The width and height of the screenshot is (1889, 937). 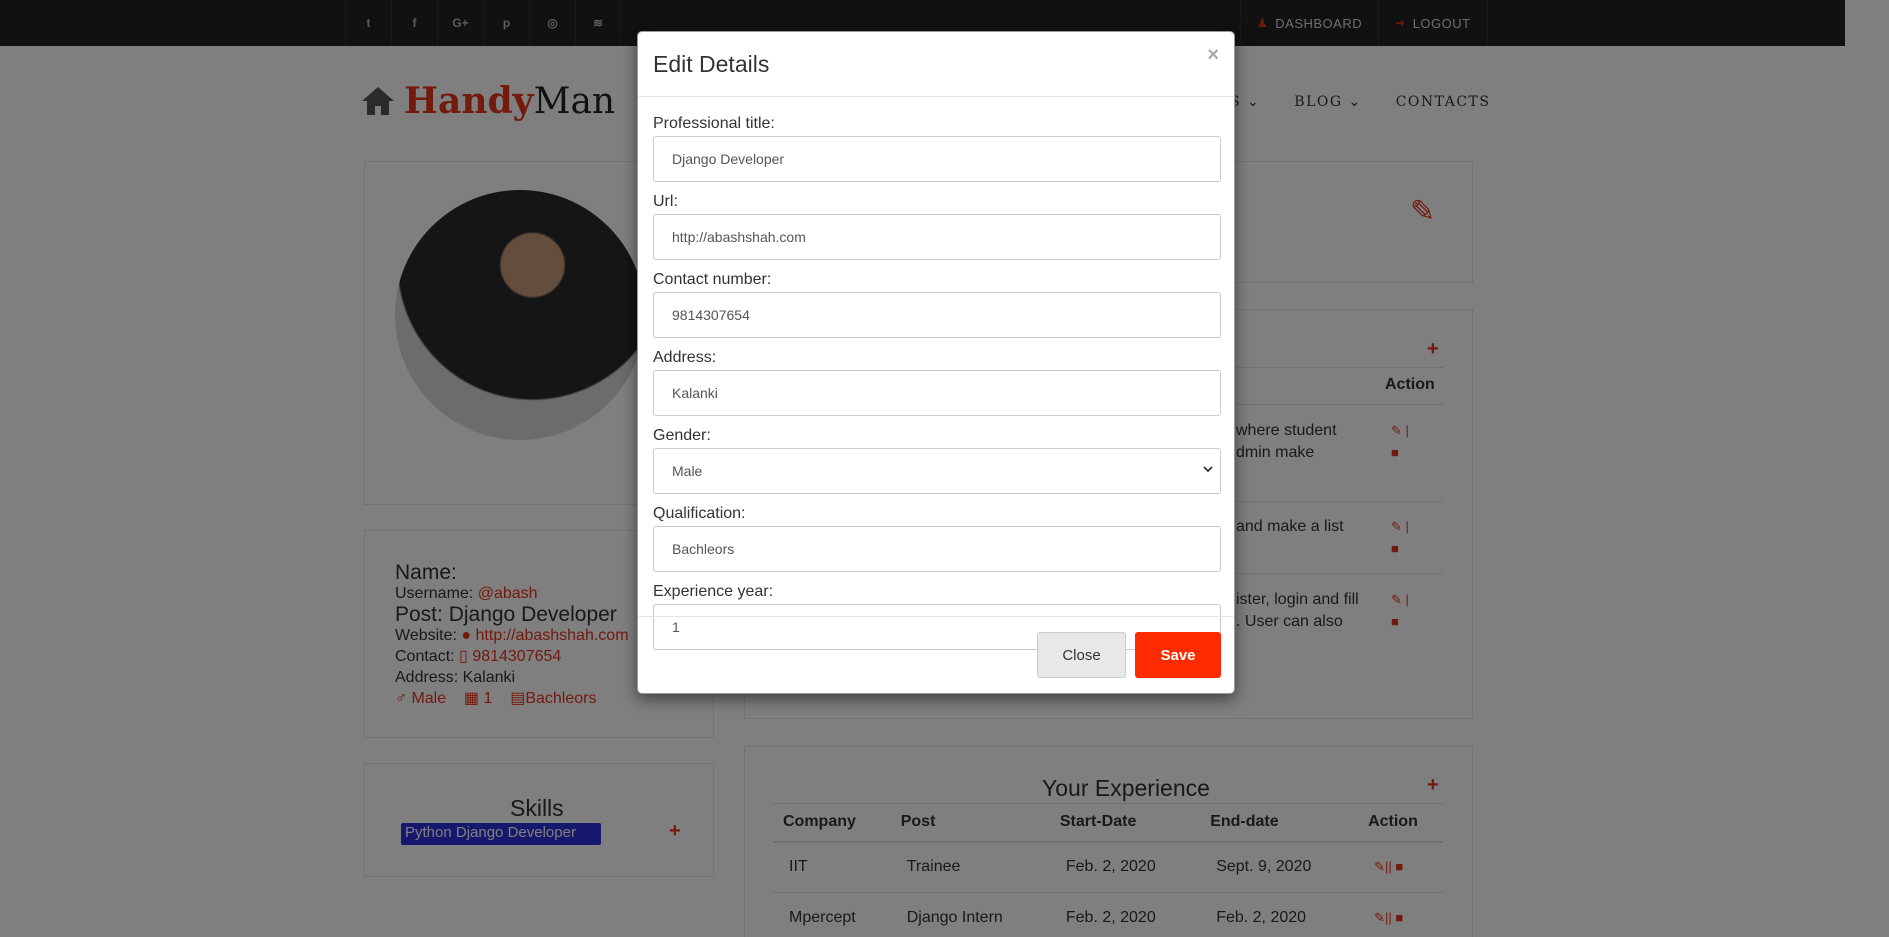 I want to click on contact-number-label: Contact number:, so click(x=712, y=279).